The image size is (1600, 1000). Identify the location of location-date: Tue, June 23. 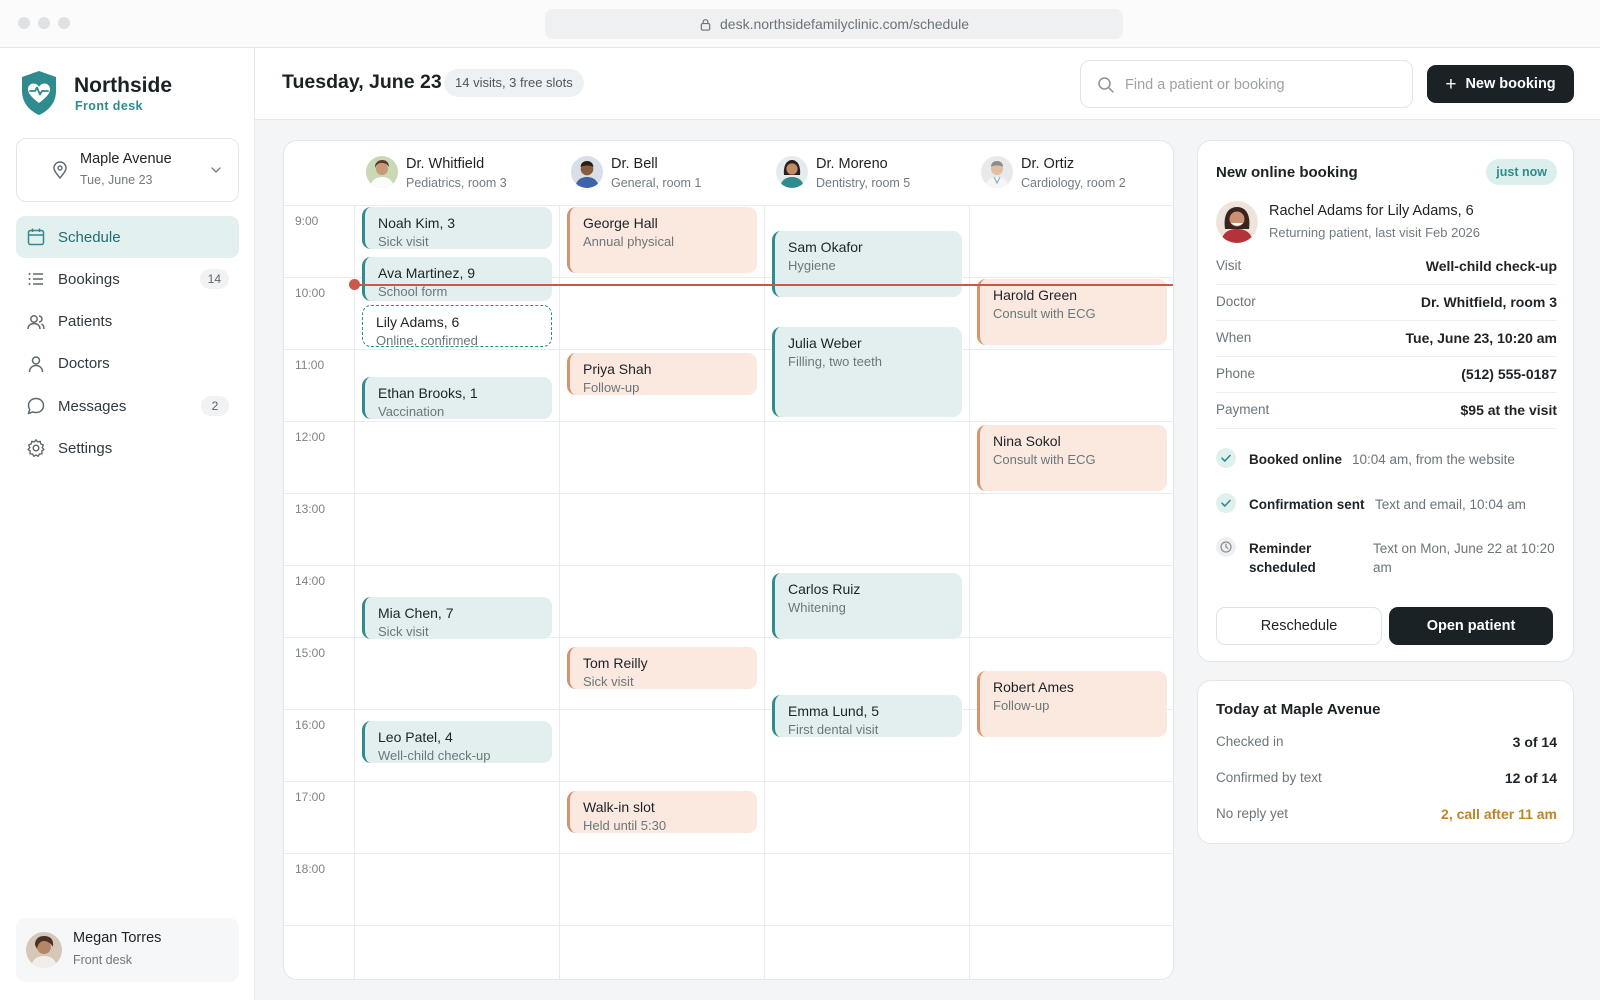
(116, 180).